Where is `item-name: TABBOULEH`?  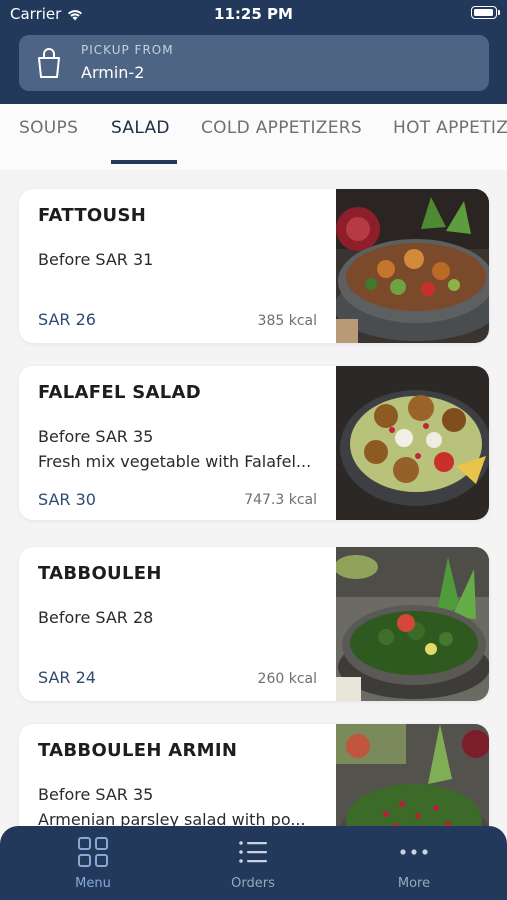 item-name: TABBOULEH is located at coordinates (100, 573).